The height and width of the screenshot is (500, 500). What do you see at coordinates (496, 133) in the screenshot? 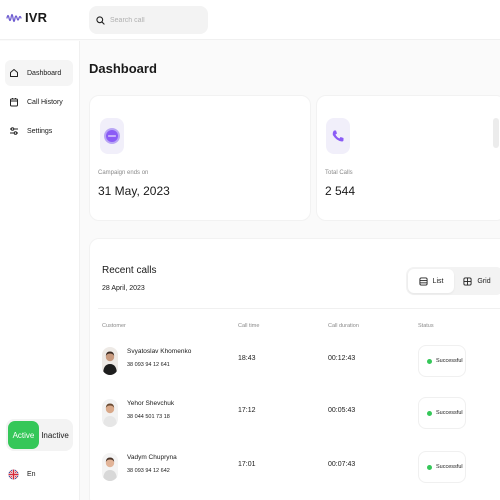
I see `scroll-handle` at bounding box center [496, 133].